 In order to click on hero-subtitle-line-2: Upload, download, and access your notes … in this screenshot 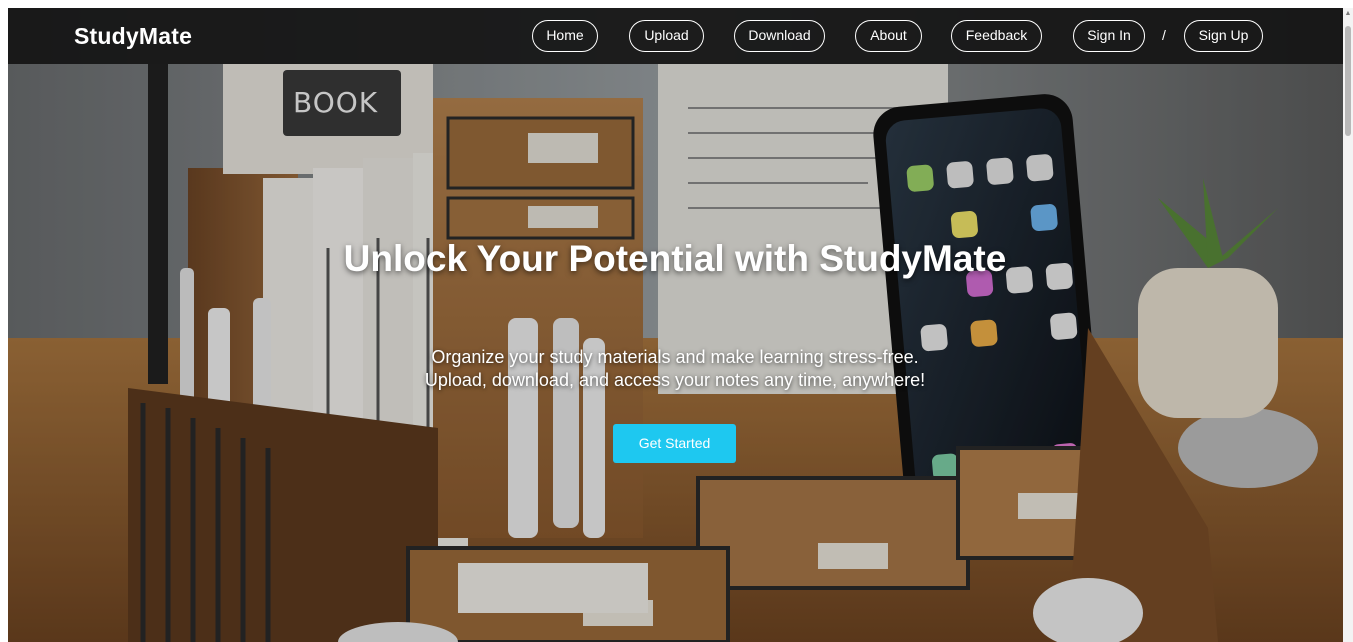, I will do `click(675, 380)`.